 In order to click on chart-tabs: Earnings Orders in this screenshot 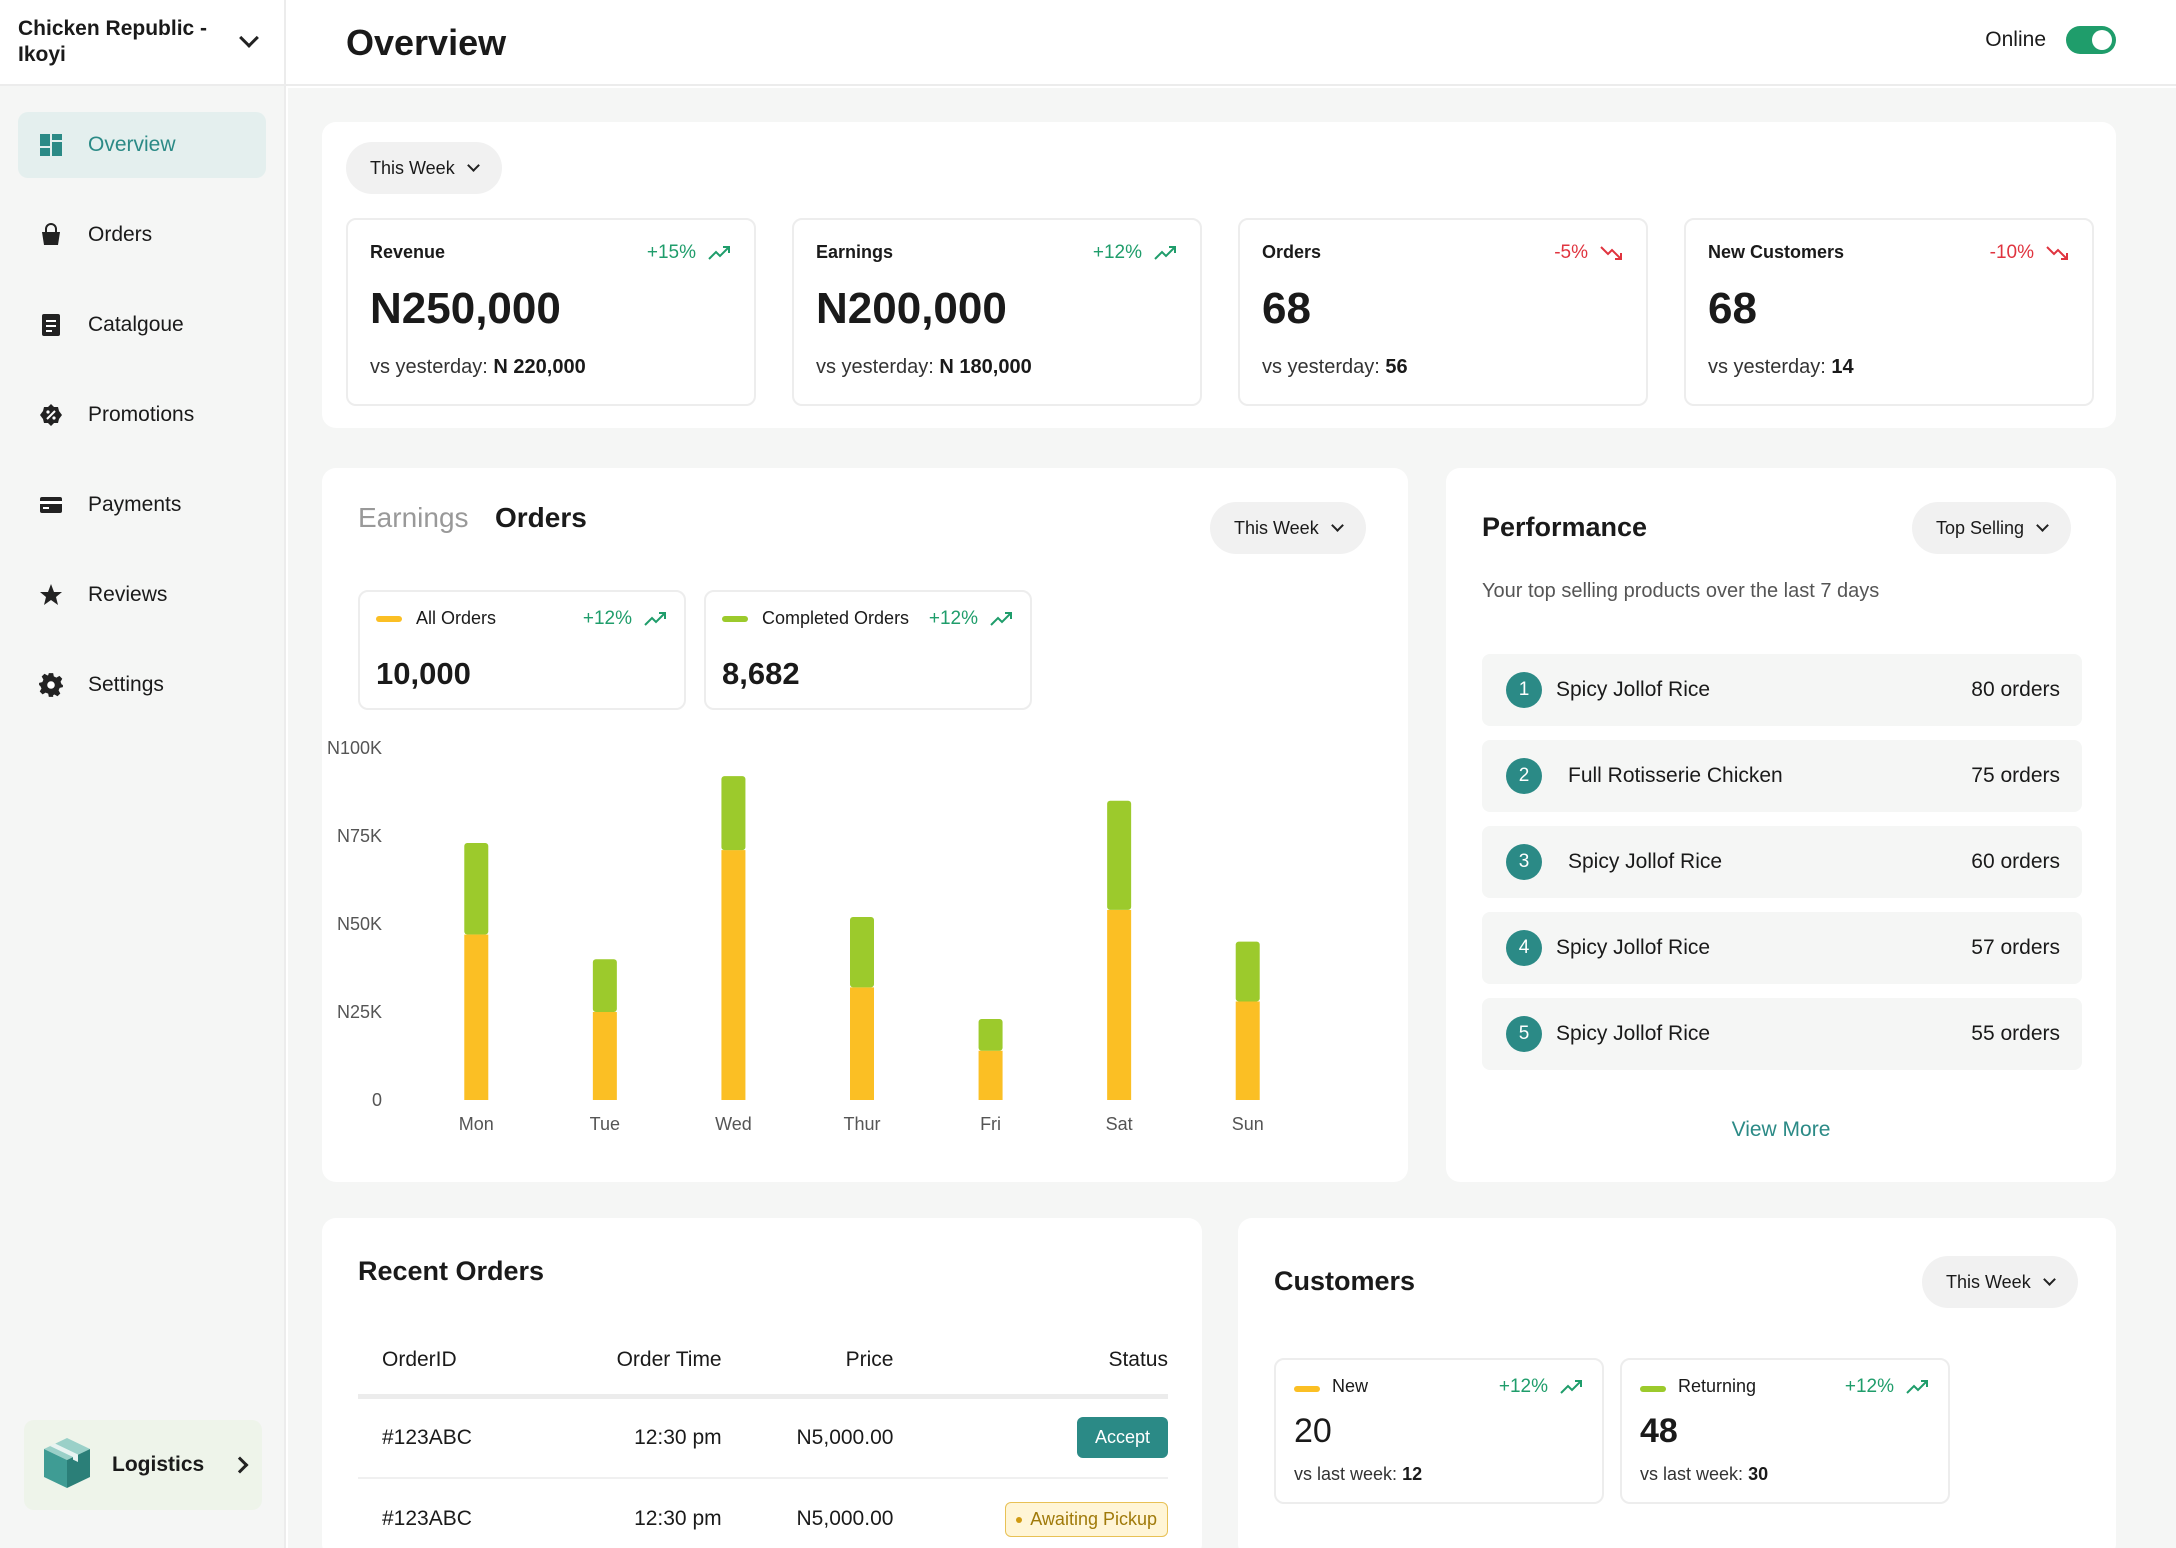, I will do `click(472, 518)`.